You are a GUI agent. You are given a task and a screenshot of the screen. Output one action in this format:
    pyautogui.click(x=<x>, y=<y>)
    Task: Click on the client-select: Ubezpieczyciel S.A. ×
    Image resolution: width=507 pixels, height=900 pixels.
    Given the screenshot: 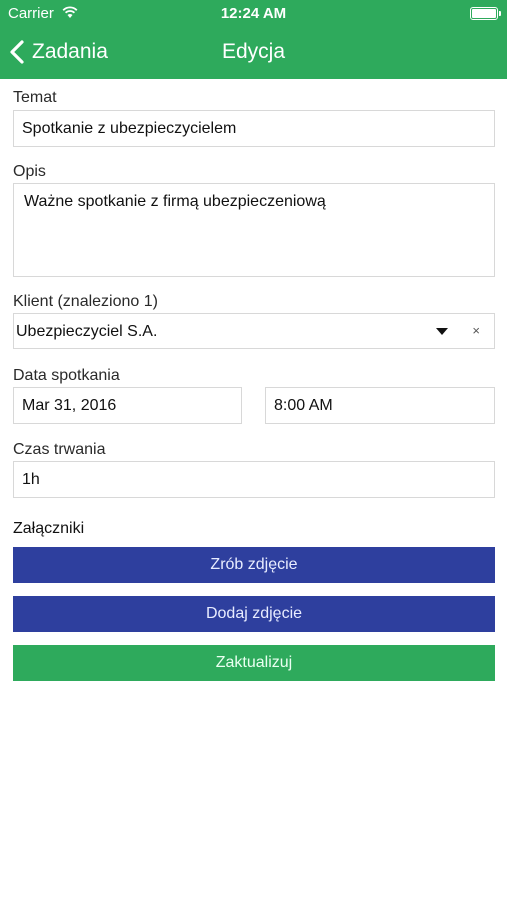 What is the action you would take?
    pyautogui.click(x=254, y=331)
    